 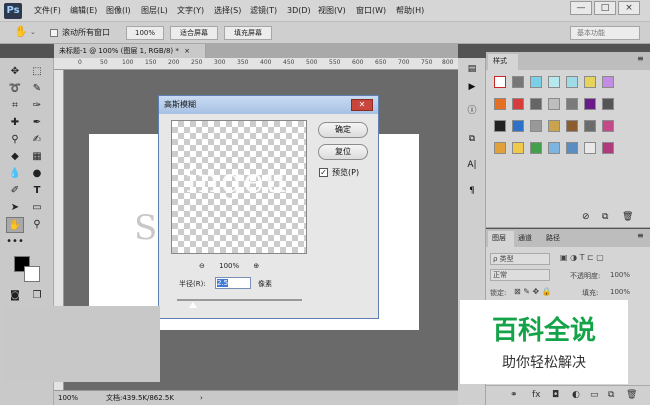 I want to click on paragraph-icon: ¶, so click(x=472, y=191).